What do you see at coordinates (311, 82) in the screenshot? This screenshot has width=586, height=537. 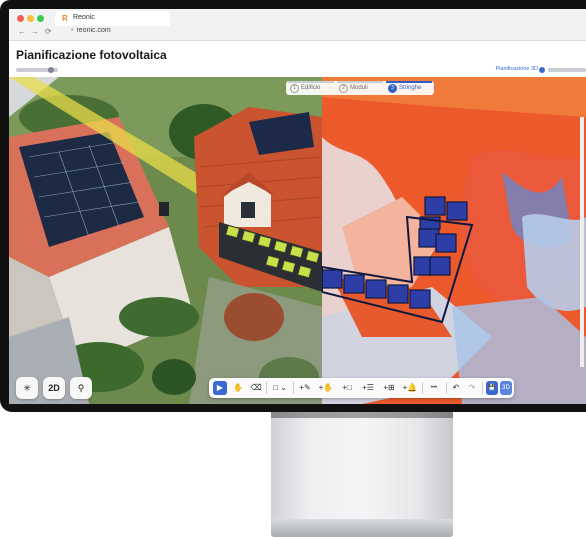 I see `step-1-underline` at bounding box center [311, 82].